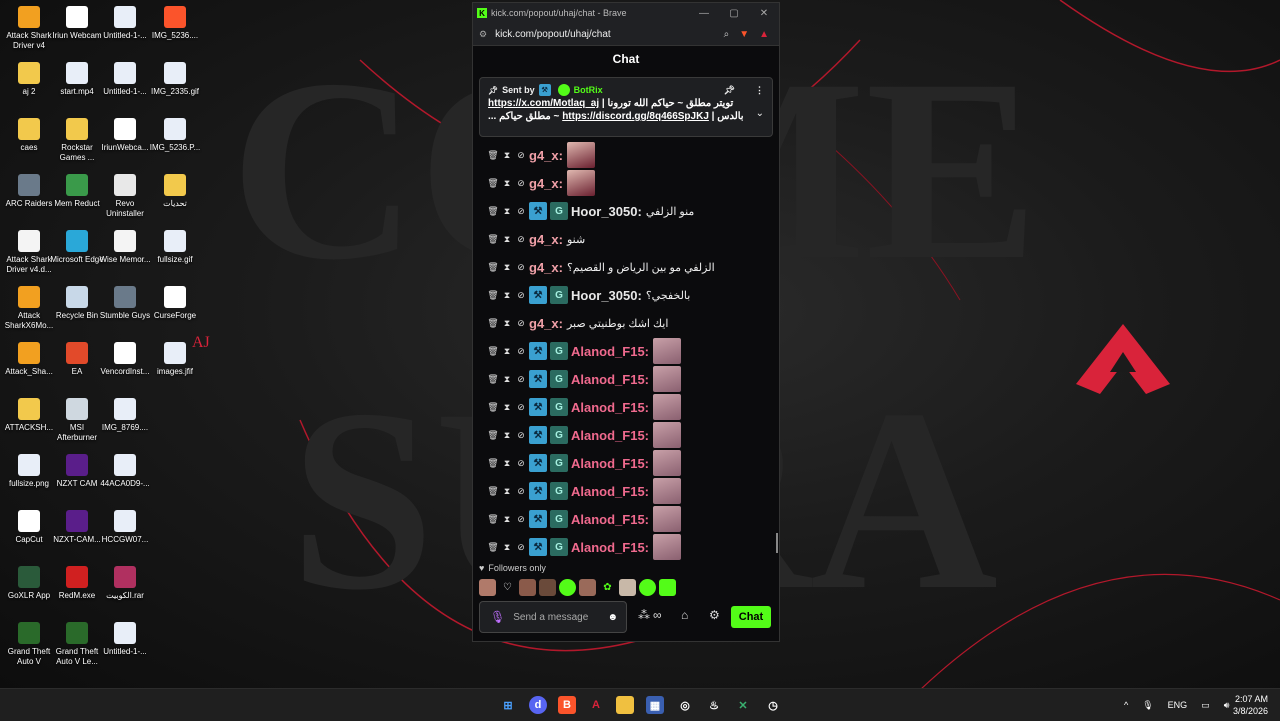  Describe the element at coordinates (567, 705) in the screenshot. I see `brave-taskbar-icon: B` at that location.